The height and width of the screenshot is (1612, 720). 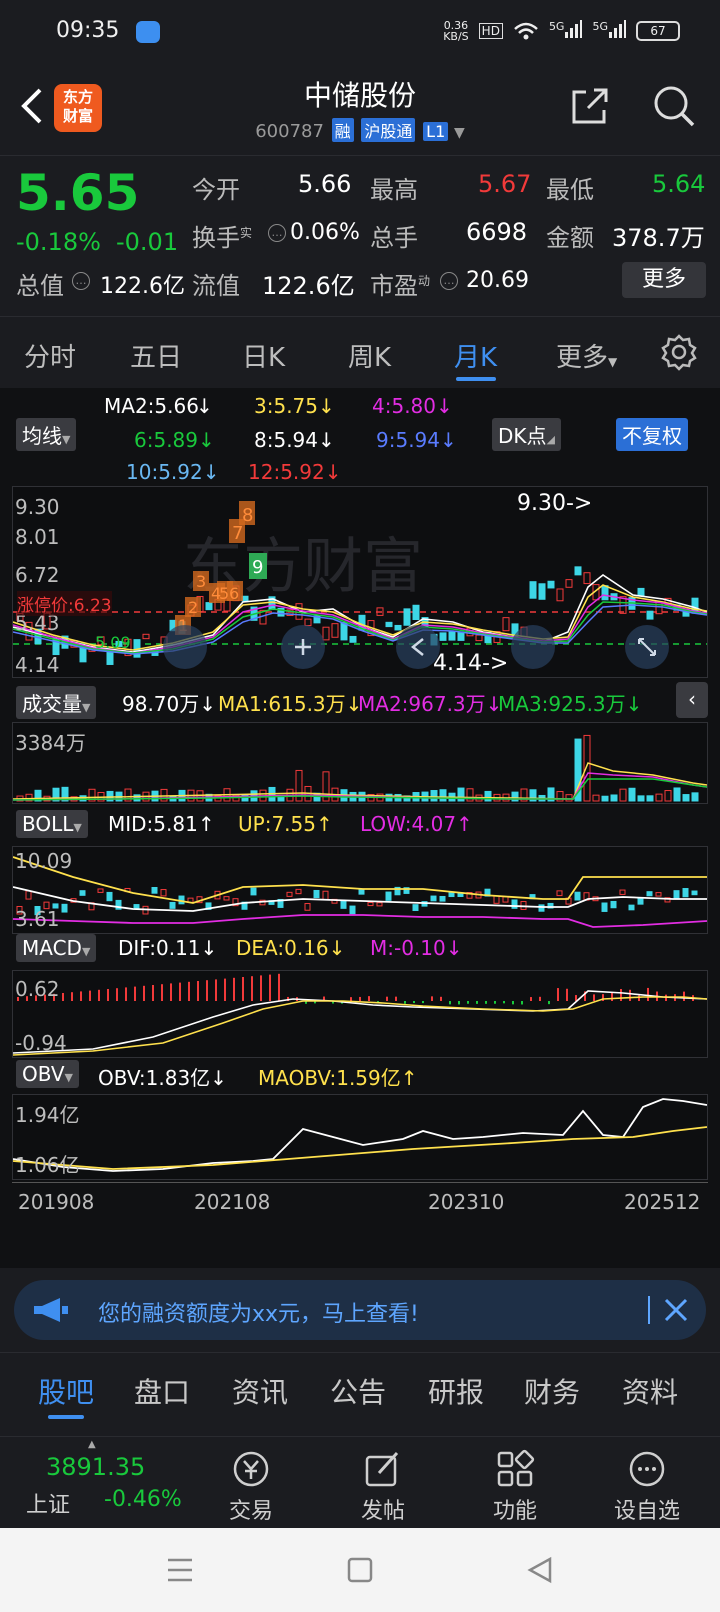 I want to click on signal-5g-icon-2: 5G, so click(x=609, y=31).